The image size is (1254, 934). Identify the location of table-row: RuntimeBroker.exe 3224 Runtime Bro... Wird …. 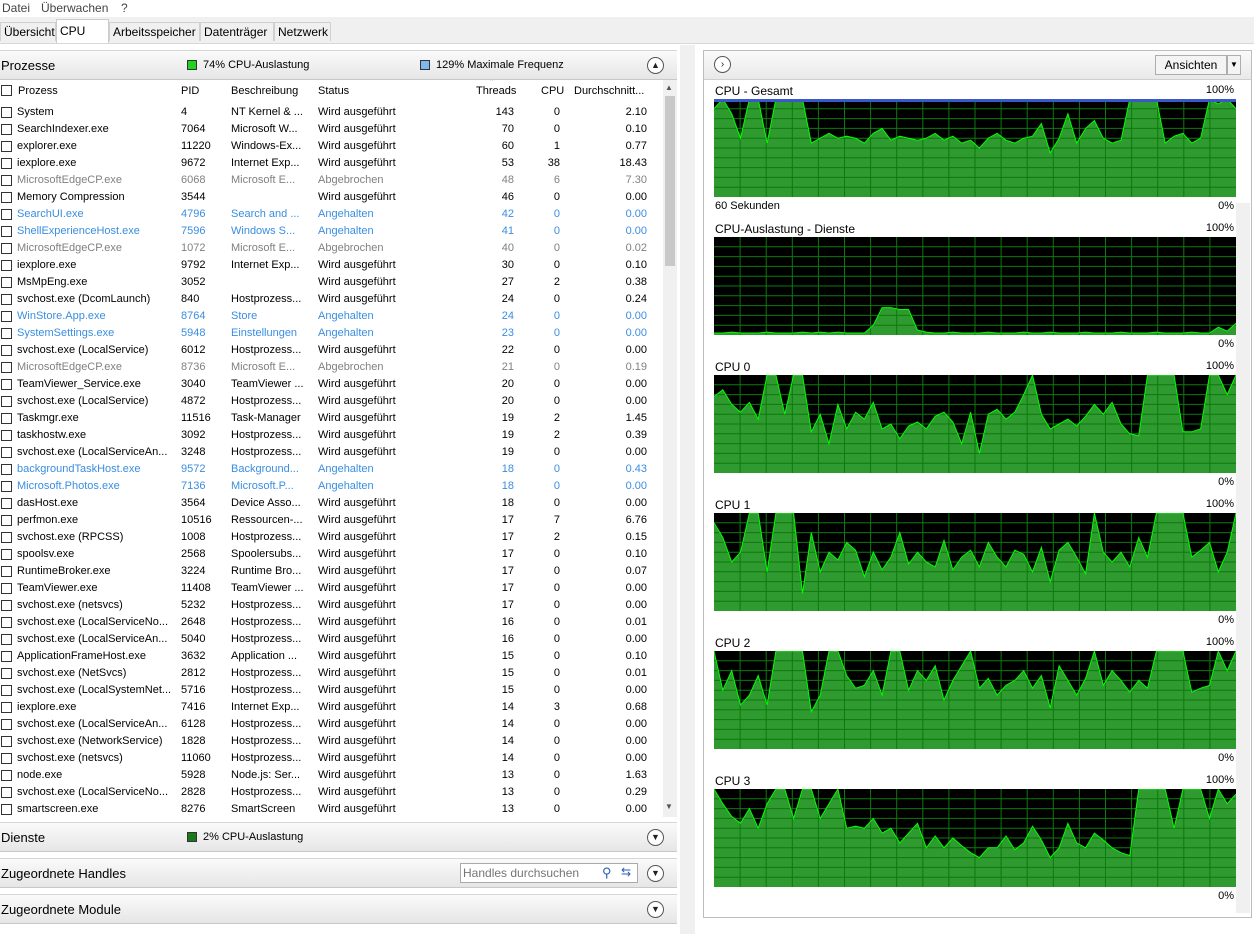
(331, 571).